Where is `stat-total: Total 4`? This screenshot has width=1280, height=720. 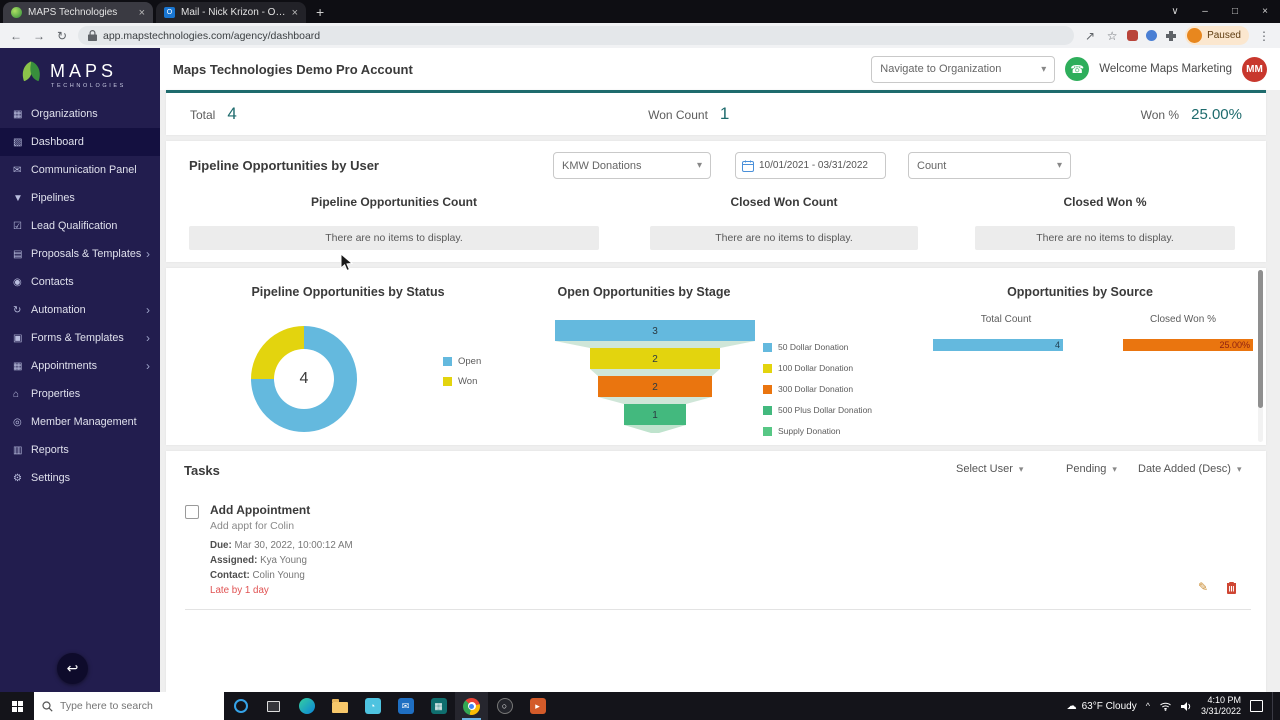 stat-total: Total 4 is located at coordinates (213, 113).